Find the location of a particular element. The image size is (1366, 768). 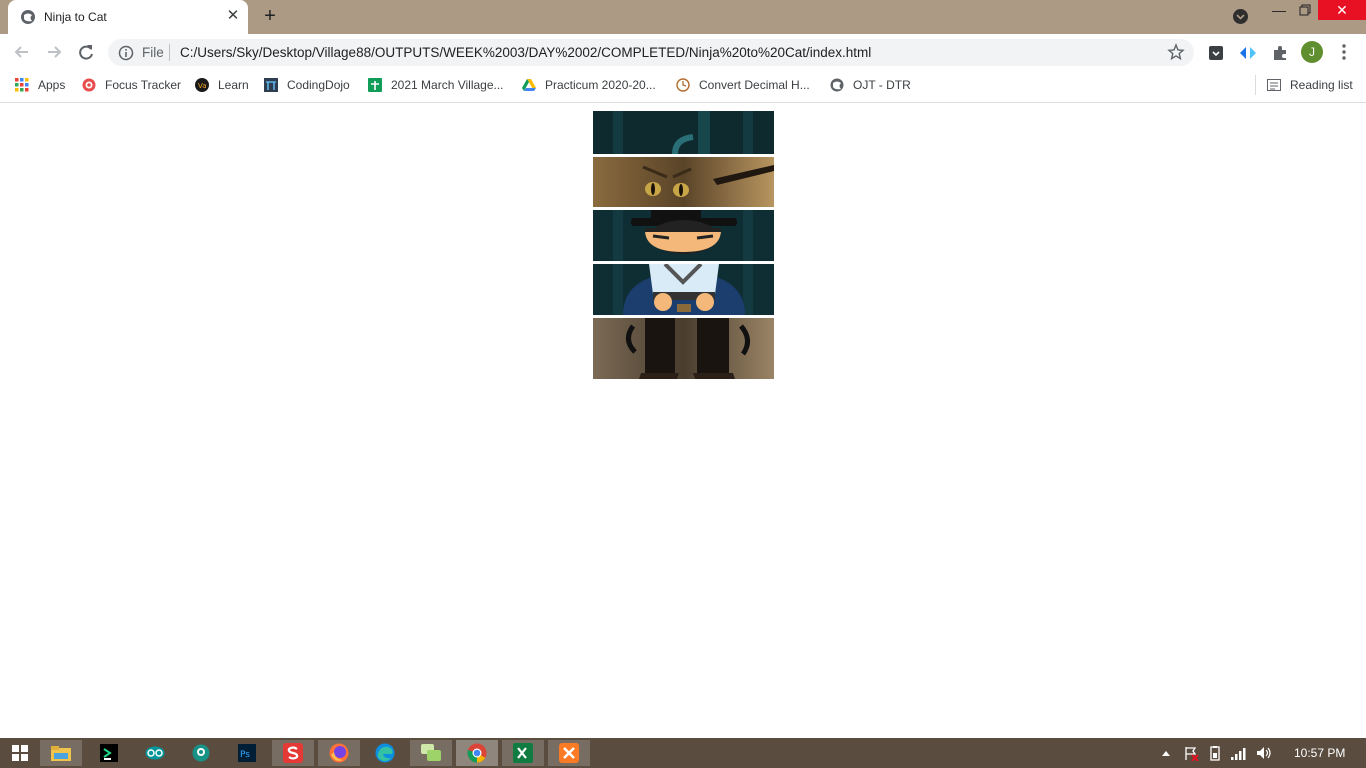

file-explorer-icon is located at coordinates (61, 753).